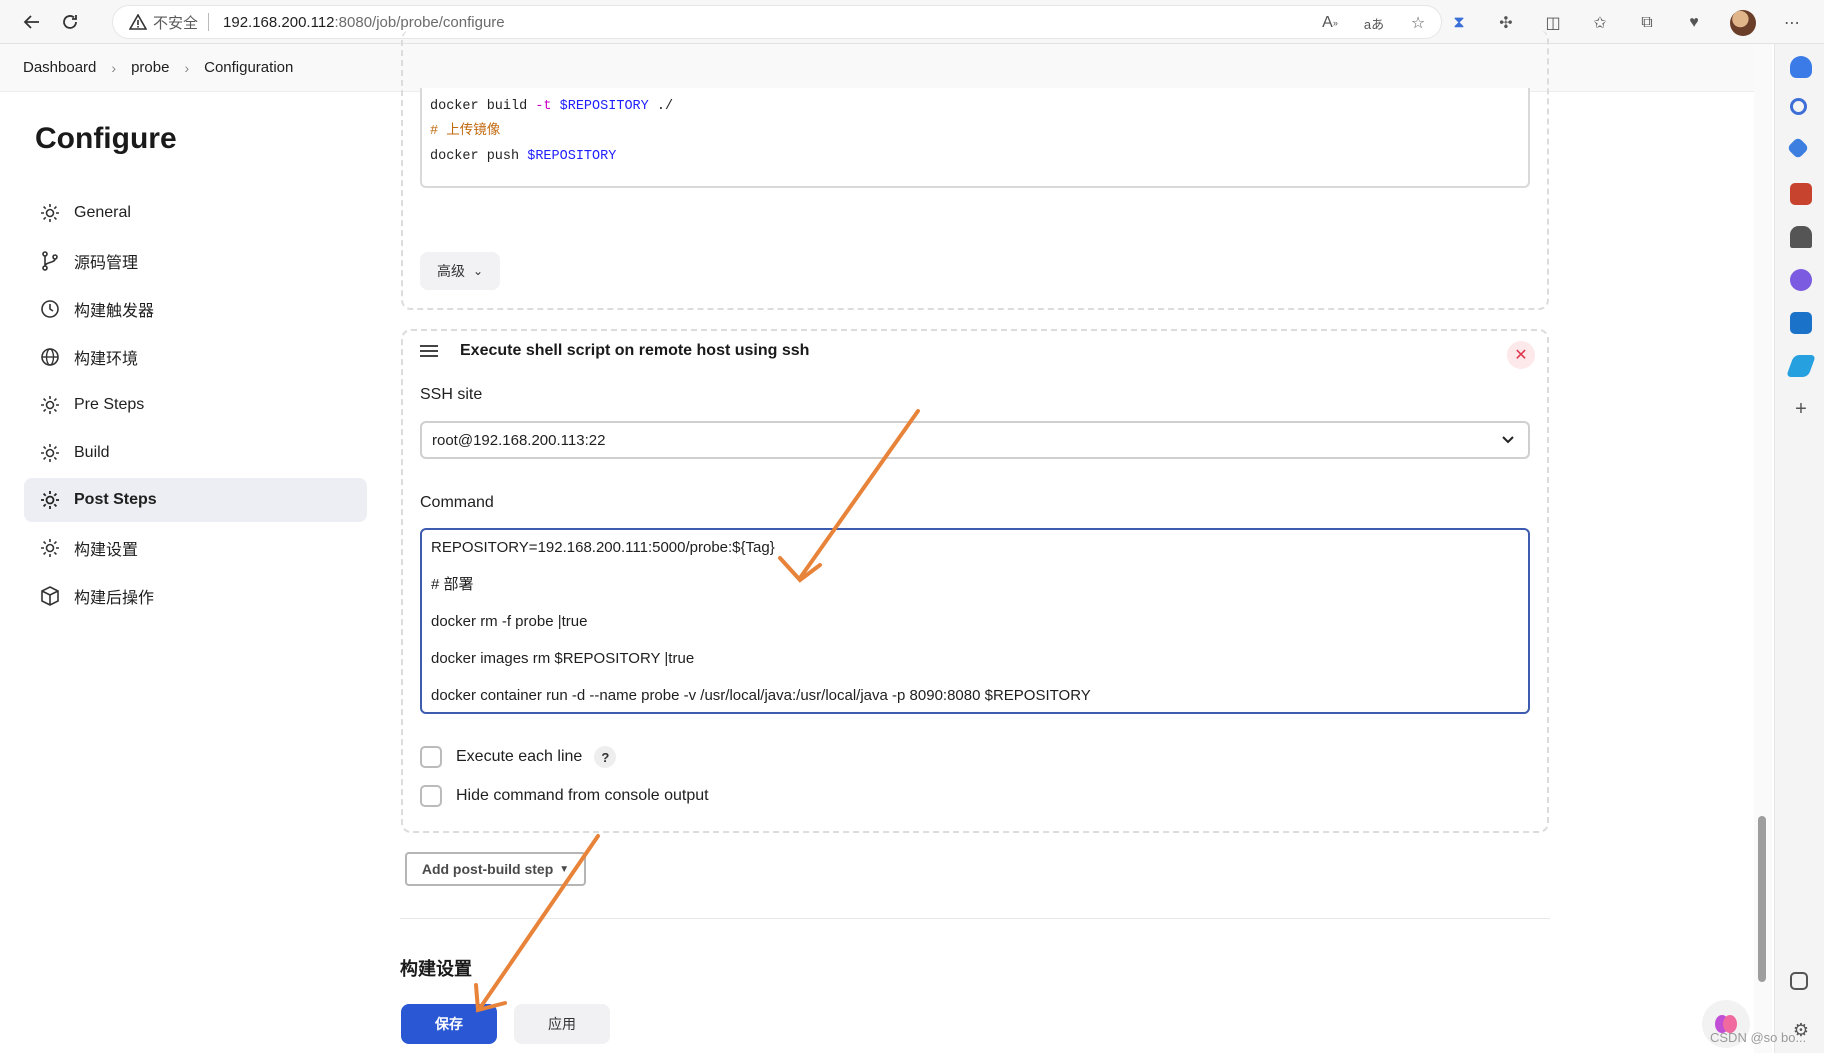 The height and width of the screenshot is (1053, 1824). Describe the element at coordinates (32, 22) in the screenshot. I see `back-arrow-icon` at that location.